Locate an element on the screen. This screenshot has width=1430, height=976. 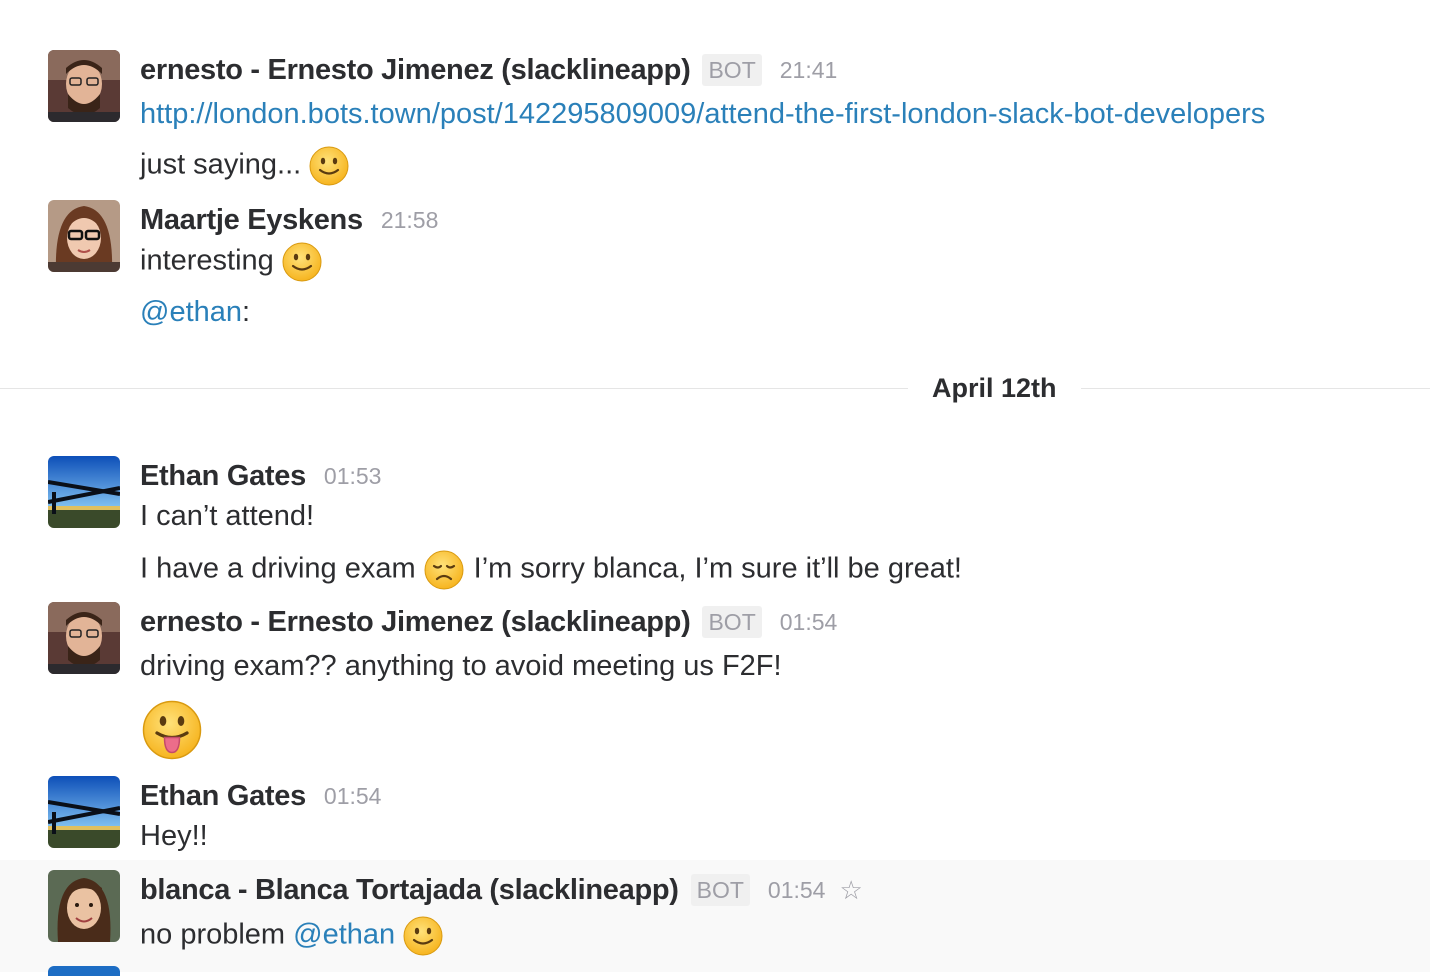
message-text-content: I can’t attend! is located at coordinates (227, 516).